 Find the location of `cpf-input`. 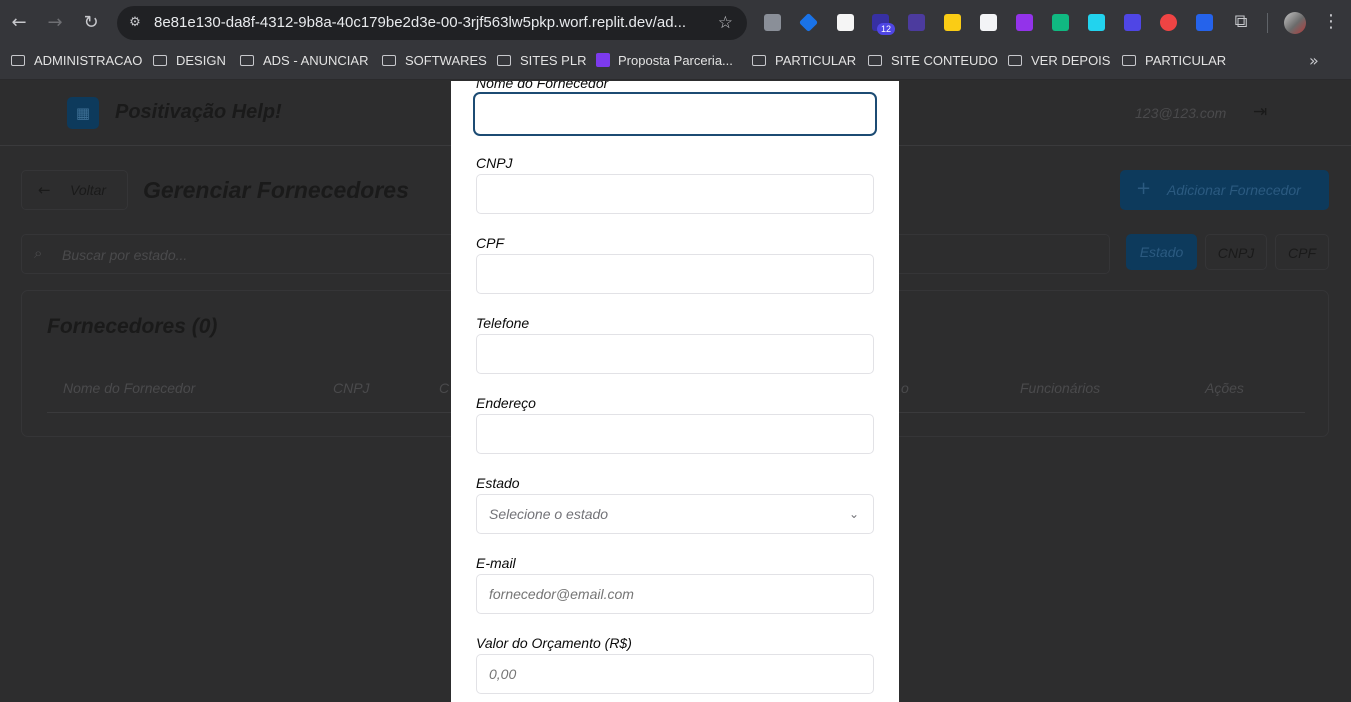

cpf-input is located at coordinates (675, 274).